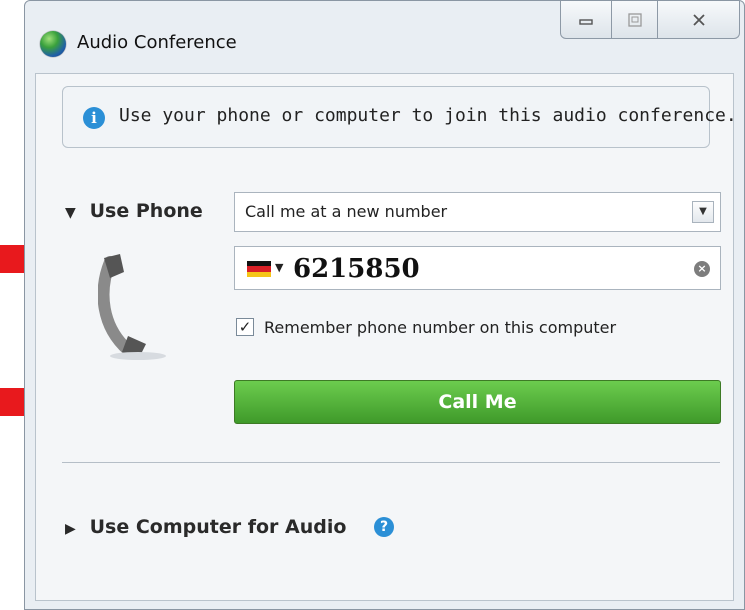  Describe the element at coordinates (356, 269) in the screenshot. I see `phone-number-value: 6215850` at that location.